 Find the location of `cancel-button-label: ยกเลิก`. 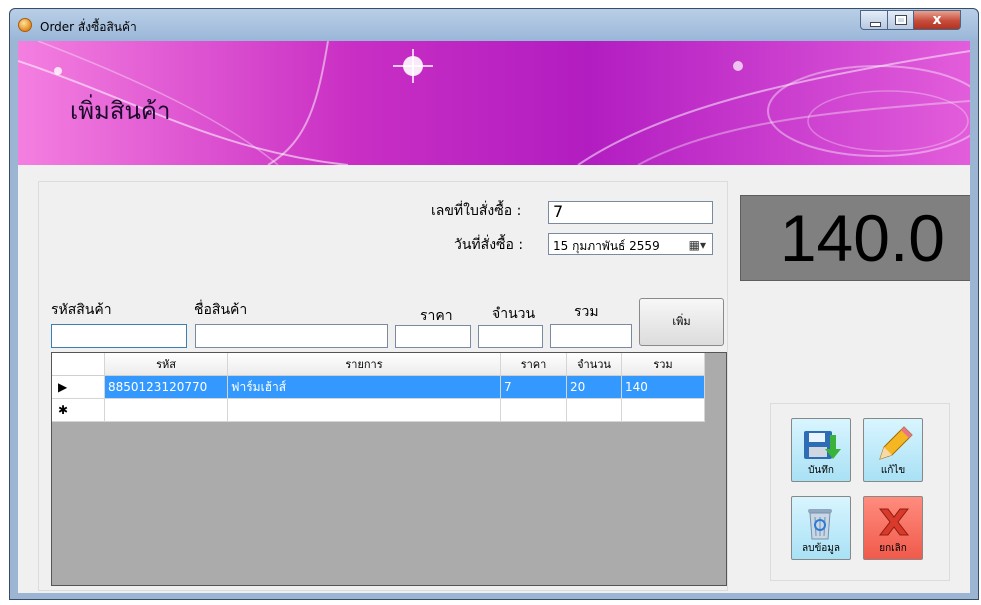

cancel-button-label: ยกเลิก is located at coordinates (893, 548).